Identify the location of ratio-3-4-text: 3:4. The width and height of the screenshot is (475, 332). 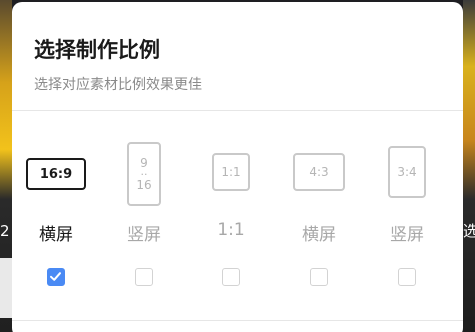
(407, 171).